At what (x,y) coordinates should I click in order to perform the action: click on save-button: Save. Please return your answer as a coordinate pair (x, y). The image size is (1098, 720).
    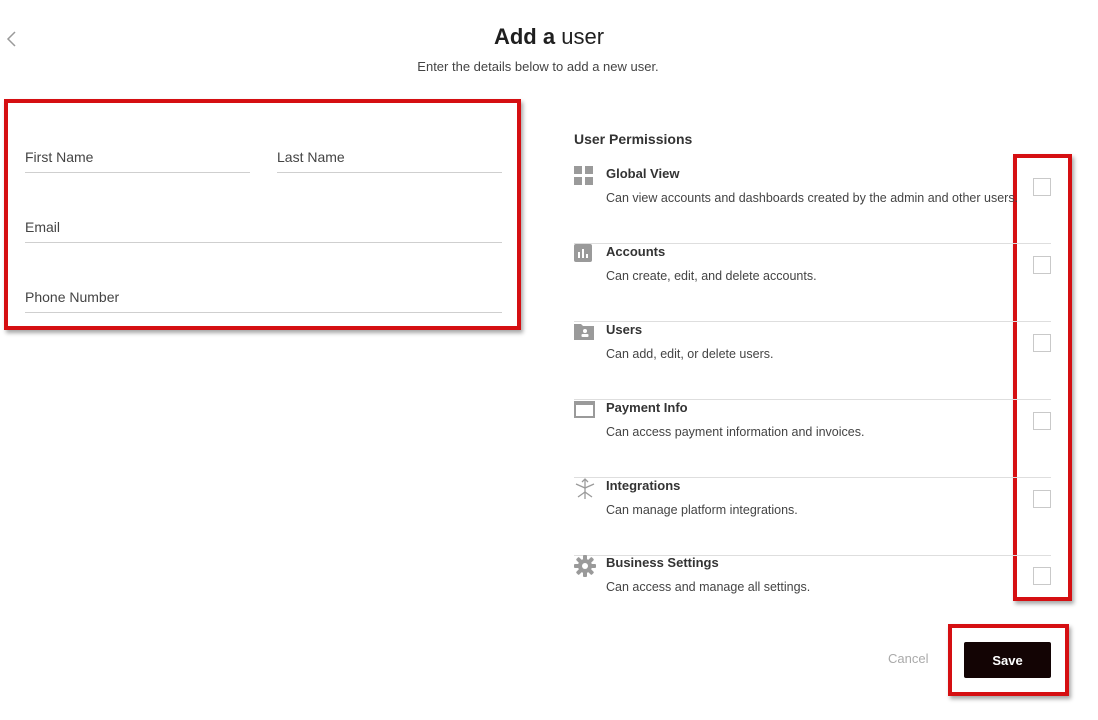
    Looking at the image, I should click on (1007, 660).